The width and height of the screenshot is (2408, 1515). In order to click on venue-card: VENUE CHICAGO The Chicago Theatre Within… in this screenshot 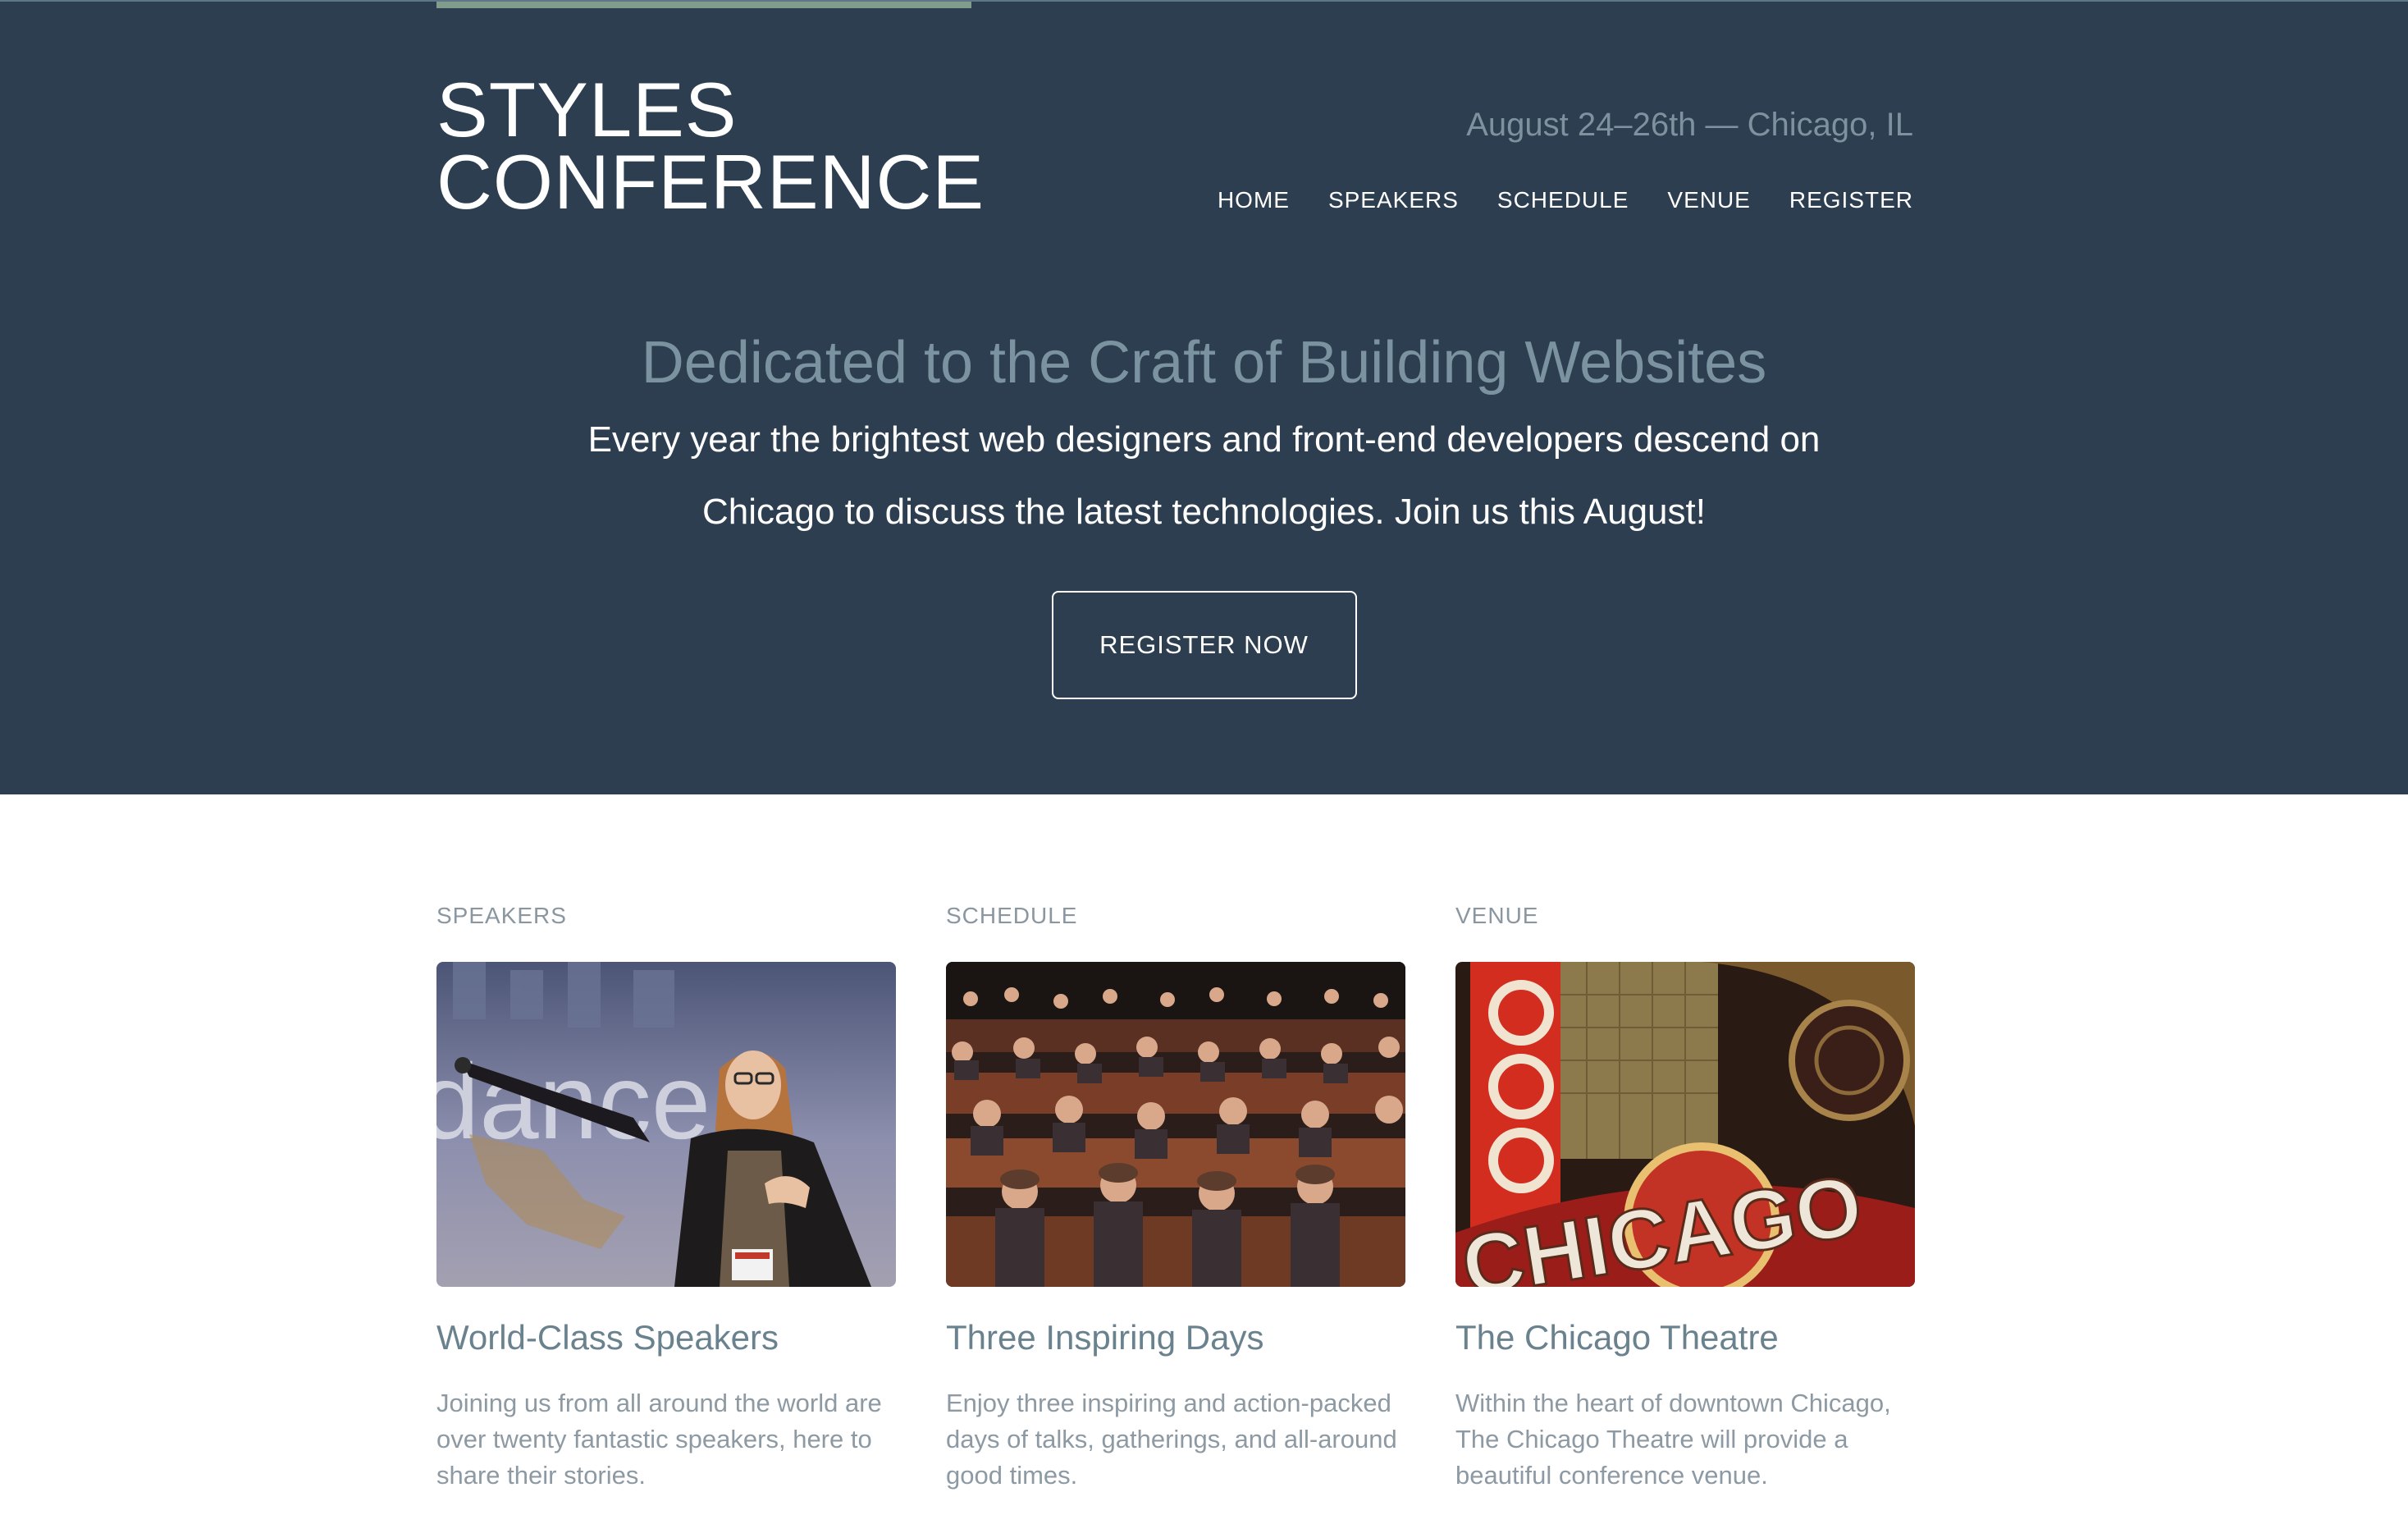, I will do `click(1685, 1198)`.